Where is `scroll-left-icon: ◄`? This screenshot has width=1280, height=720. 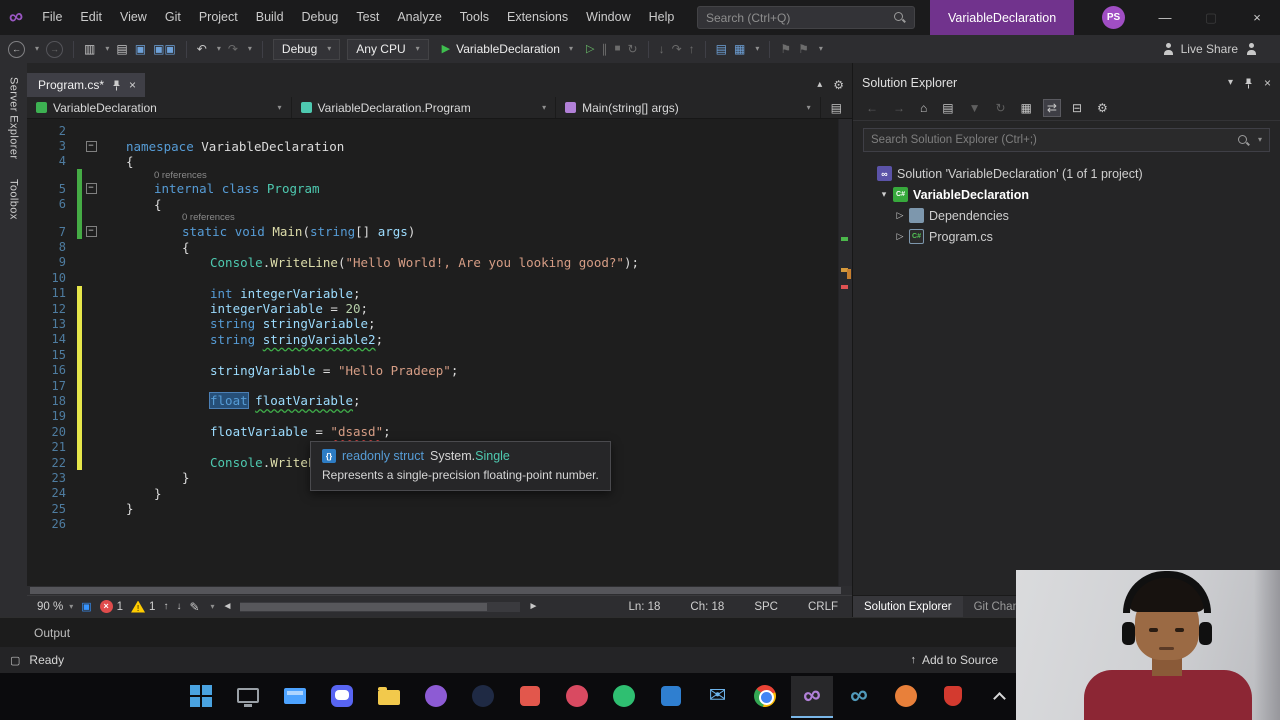
scroll-left-icon: ◄ is located at coordinates (228, 606).